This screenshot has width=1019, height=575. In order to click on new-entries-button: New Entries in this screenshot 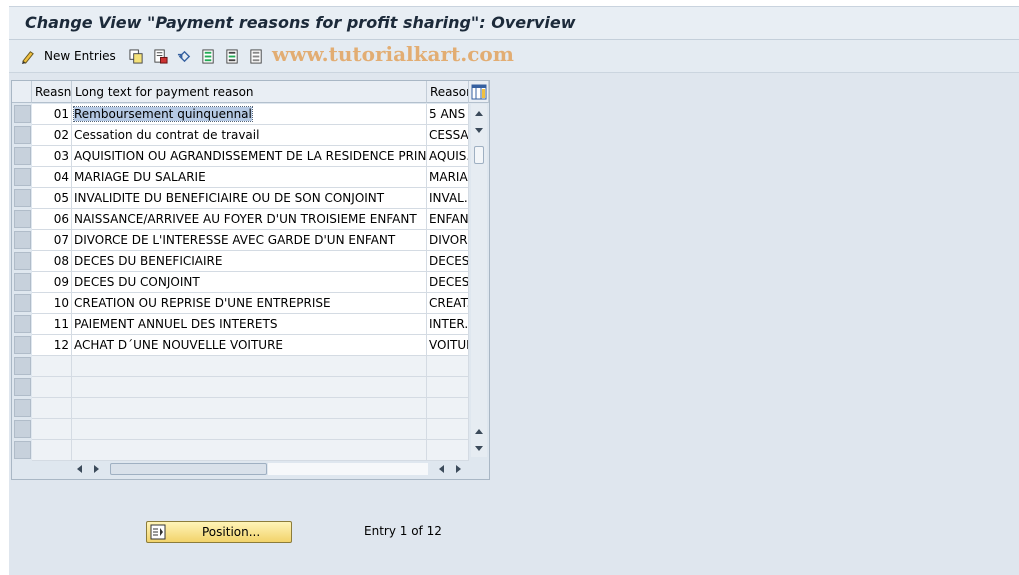, I will do `click(68, 56)`.